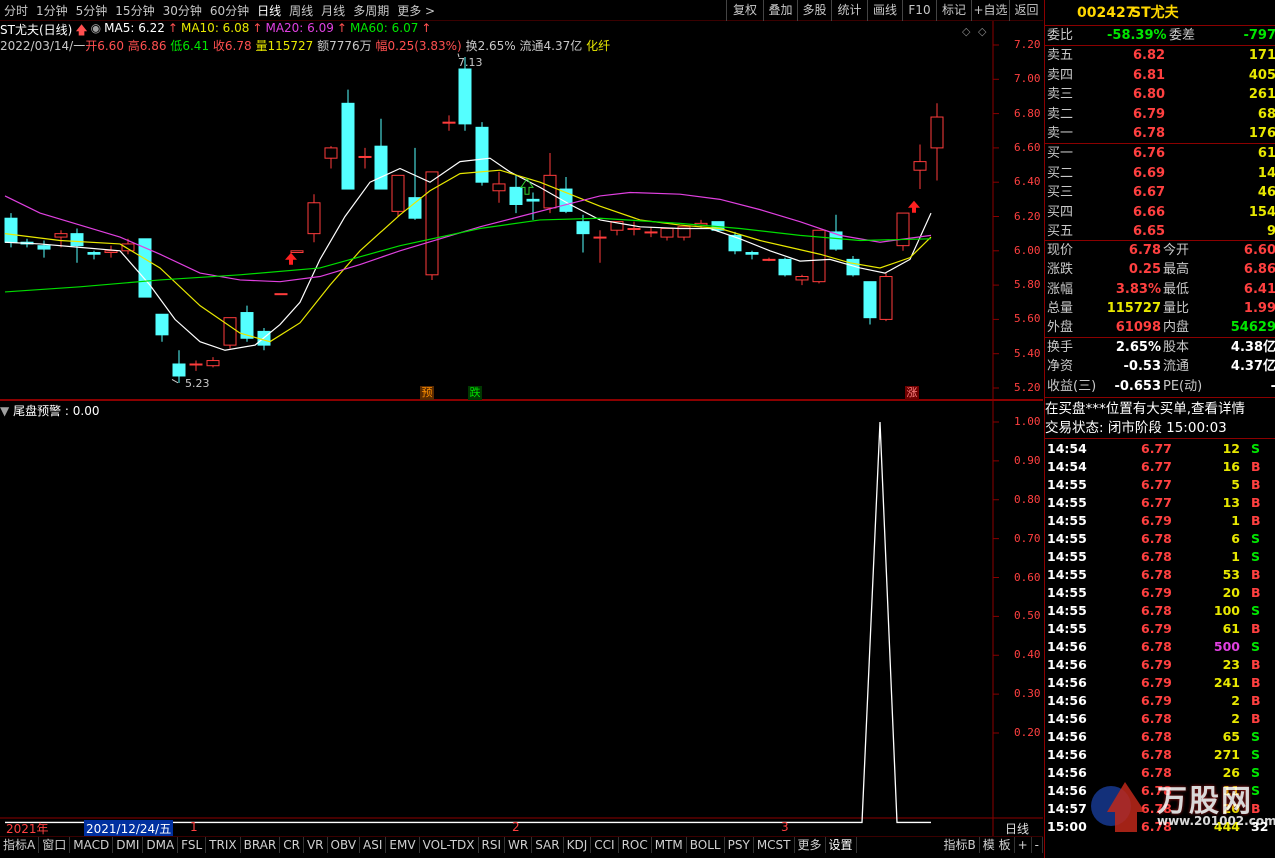 This screenshot has height=858, width=1275. Describe the element at coordinates (134, 10) in the screenshot. I see `period-15min: 15分钟` at that location.